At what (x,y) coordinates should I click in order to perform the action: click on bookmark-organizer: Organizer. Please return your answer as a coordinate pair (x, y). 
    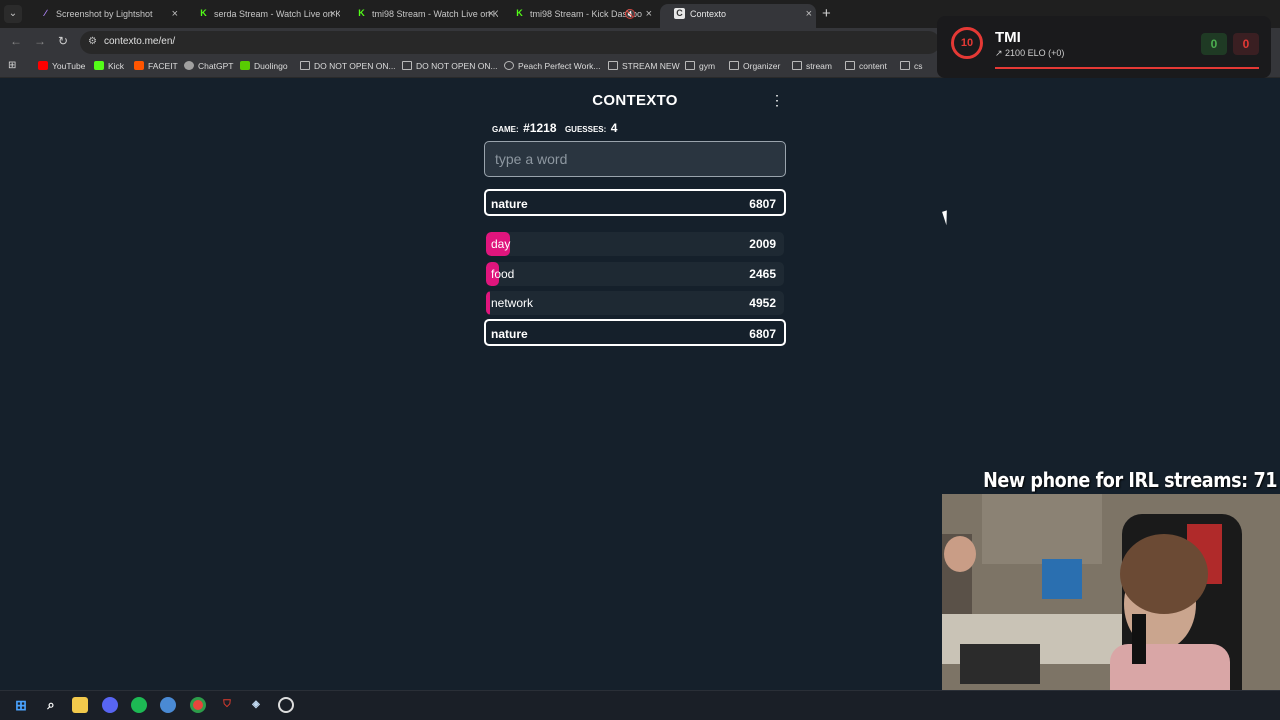
    Looking at the image, I should click on (754, 66).